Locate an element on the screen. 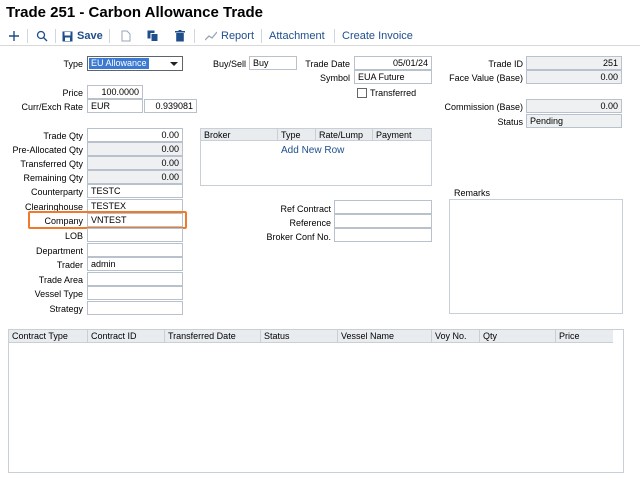 The height and width of the screenshot is (480, 640). toolbar: Save Report Attachment Create Invoice is located at coordinates (320, 36).